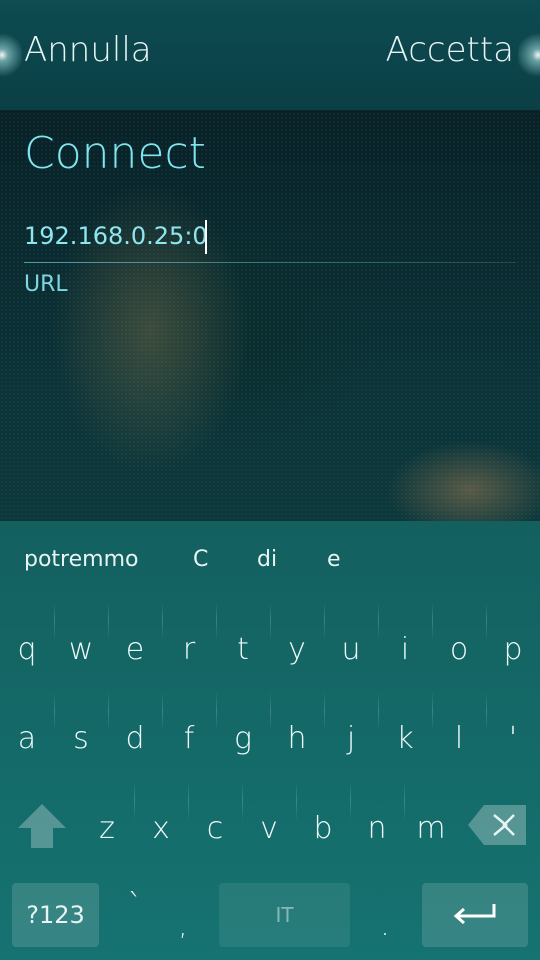  What do you see at coordinates (200, 559) in the screenshot?
I see `suggestion-item: C` at bounding box center [200, 559].